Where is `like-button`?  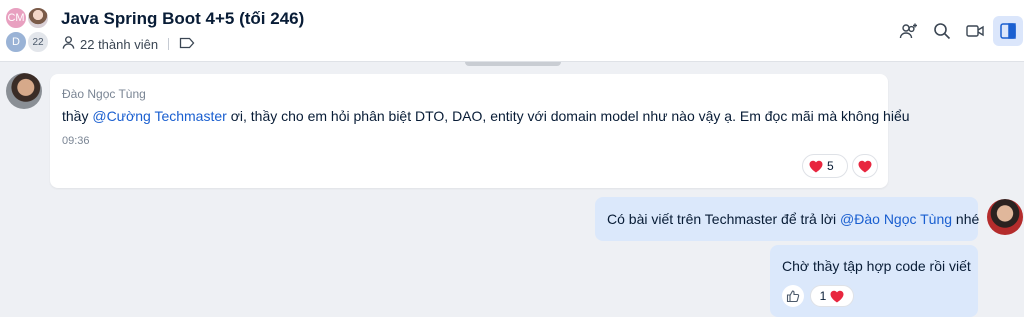
like-button is located at coordinates (793, 296).